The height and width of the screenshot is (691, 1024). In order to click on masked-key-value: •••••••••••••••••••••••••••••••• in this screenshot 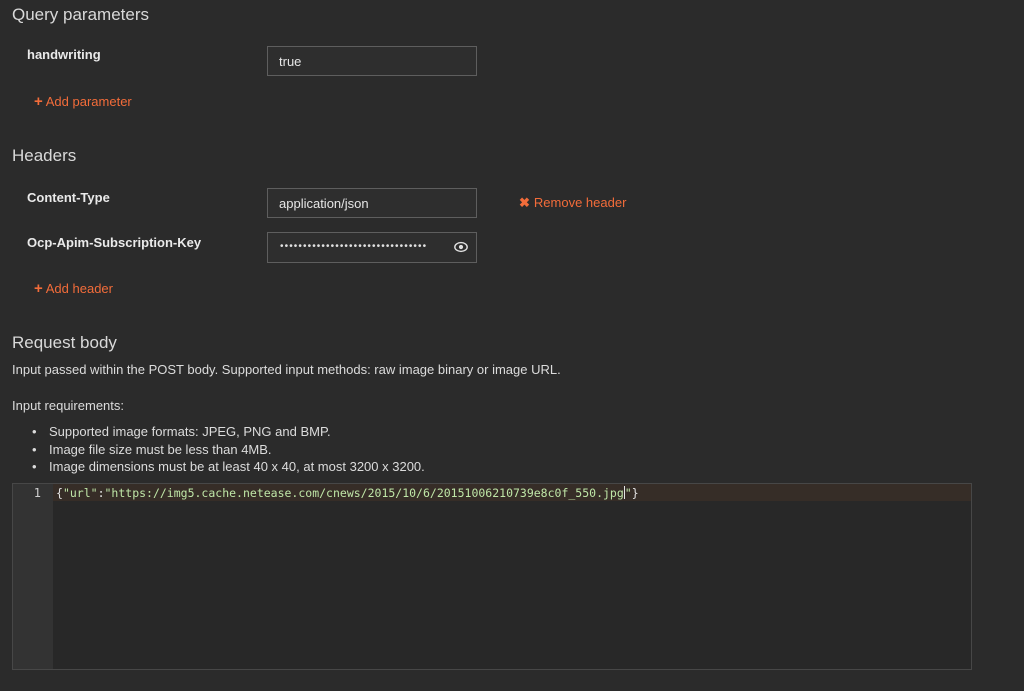, I will do `click(354, 246)`.